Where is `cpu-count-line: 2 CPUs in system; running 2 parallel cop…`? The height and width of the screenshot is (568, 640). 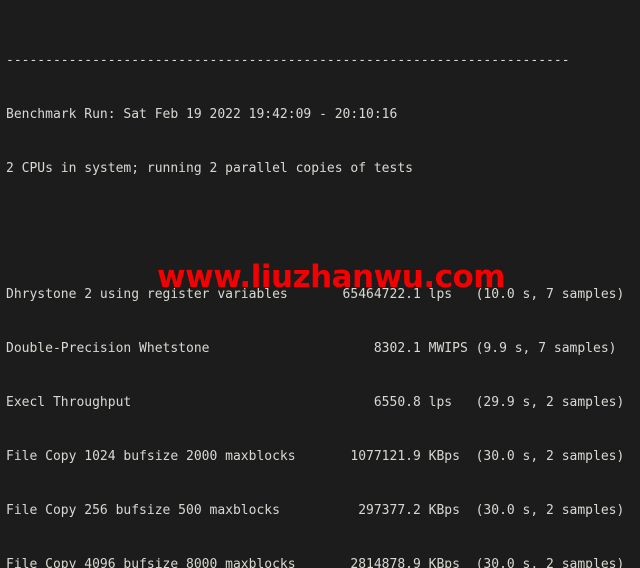
cpu-count-line: 2 CPUs in system; running 2 parallel cop… is located at coordinates (209, 168).